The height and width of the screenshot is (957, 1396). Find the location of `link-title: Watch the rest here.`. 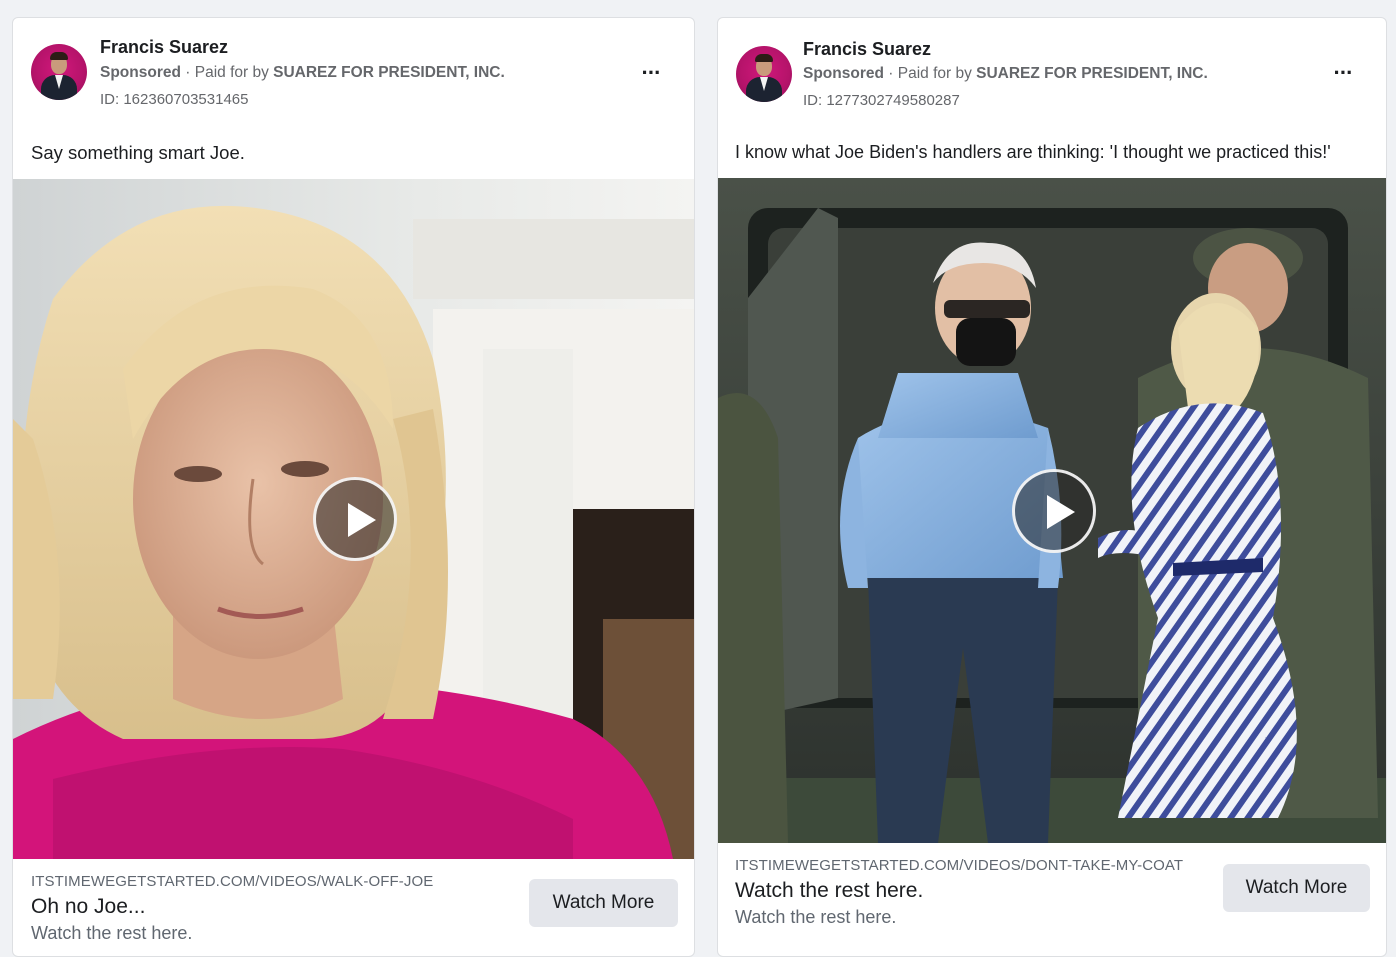

link-title: Watch the rest here. is located at coordinates (829, 891).